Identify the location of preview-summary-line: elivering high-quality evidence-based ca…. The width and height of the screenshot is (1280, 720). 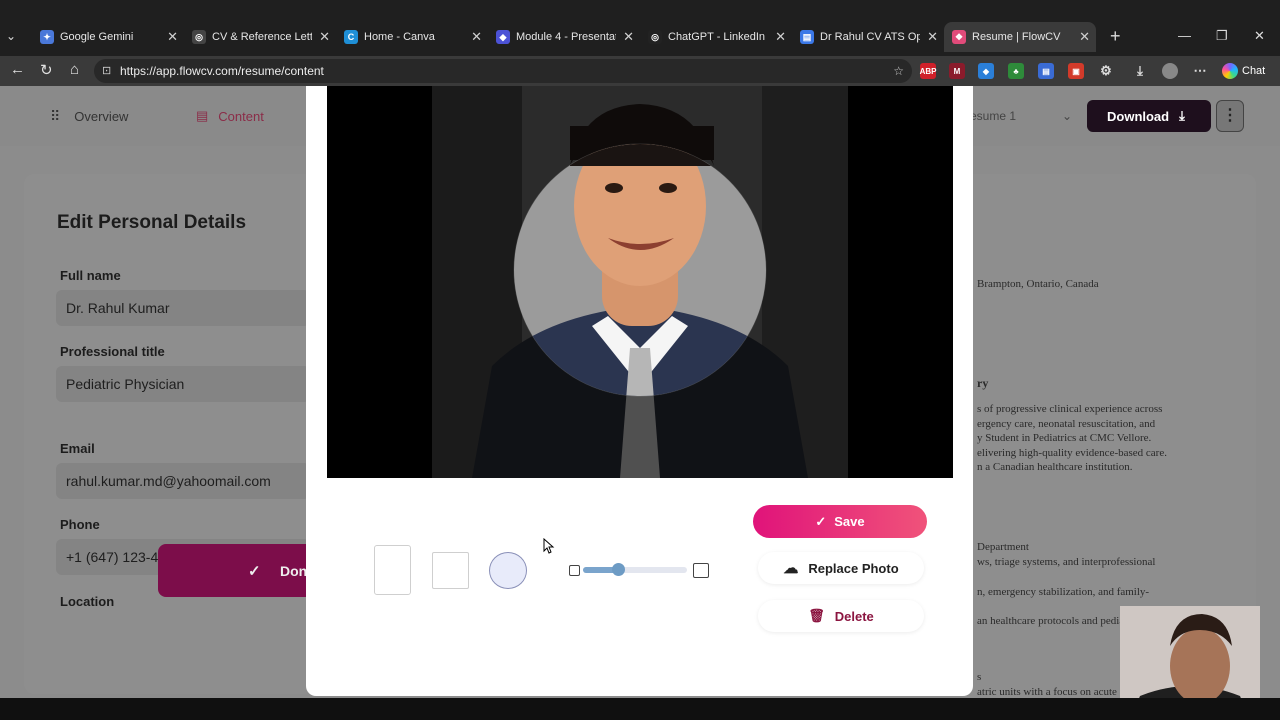
(1072, 452).